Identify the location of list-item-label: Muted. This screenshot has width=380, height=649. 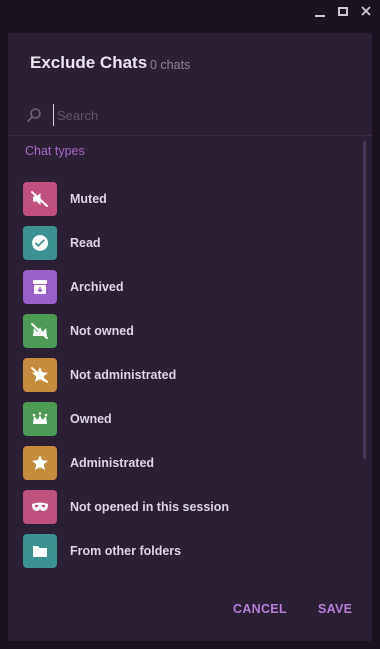
(88, 199).